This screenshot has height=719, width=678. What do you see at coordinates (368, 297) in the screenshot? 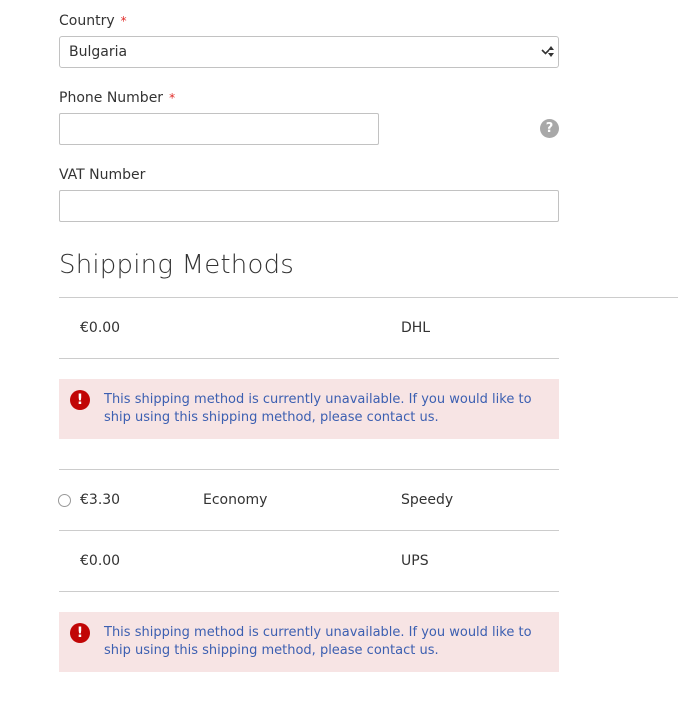
I see `section-divider` at bounding box center [368, 297].